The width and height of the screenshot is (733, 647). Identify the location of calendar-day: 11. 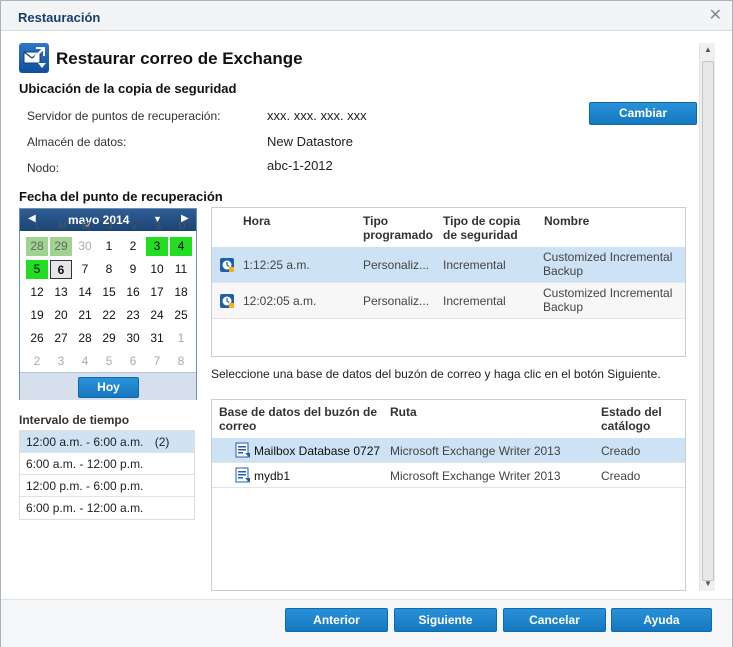
(181, 269).